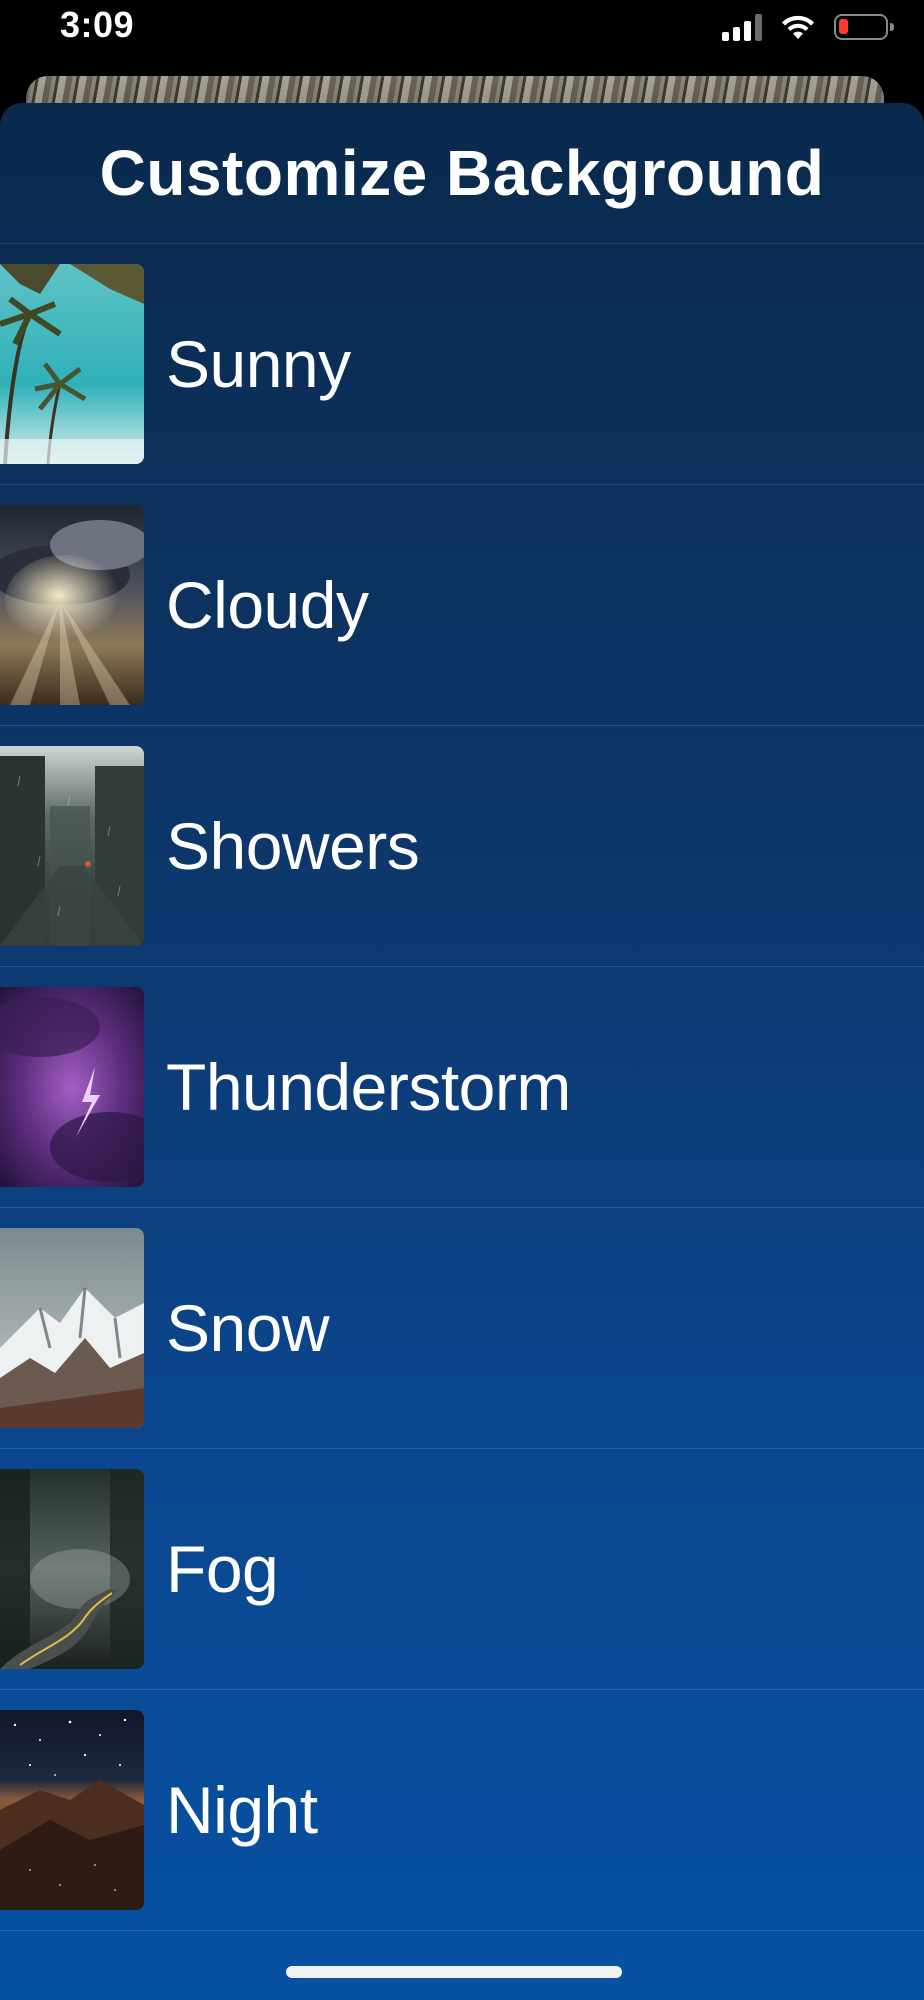  What do you see at coordinates (368, 1087) in the screenshot?
I see `background-option-label: Thunderstorm` at bounding box center [368, 1087].